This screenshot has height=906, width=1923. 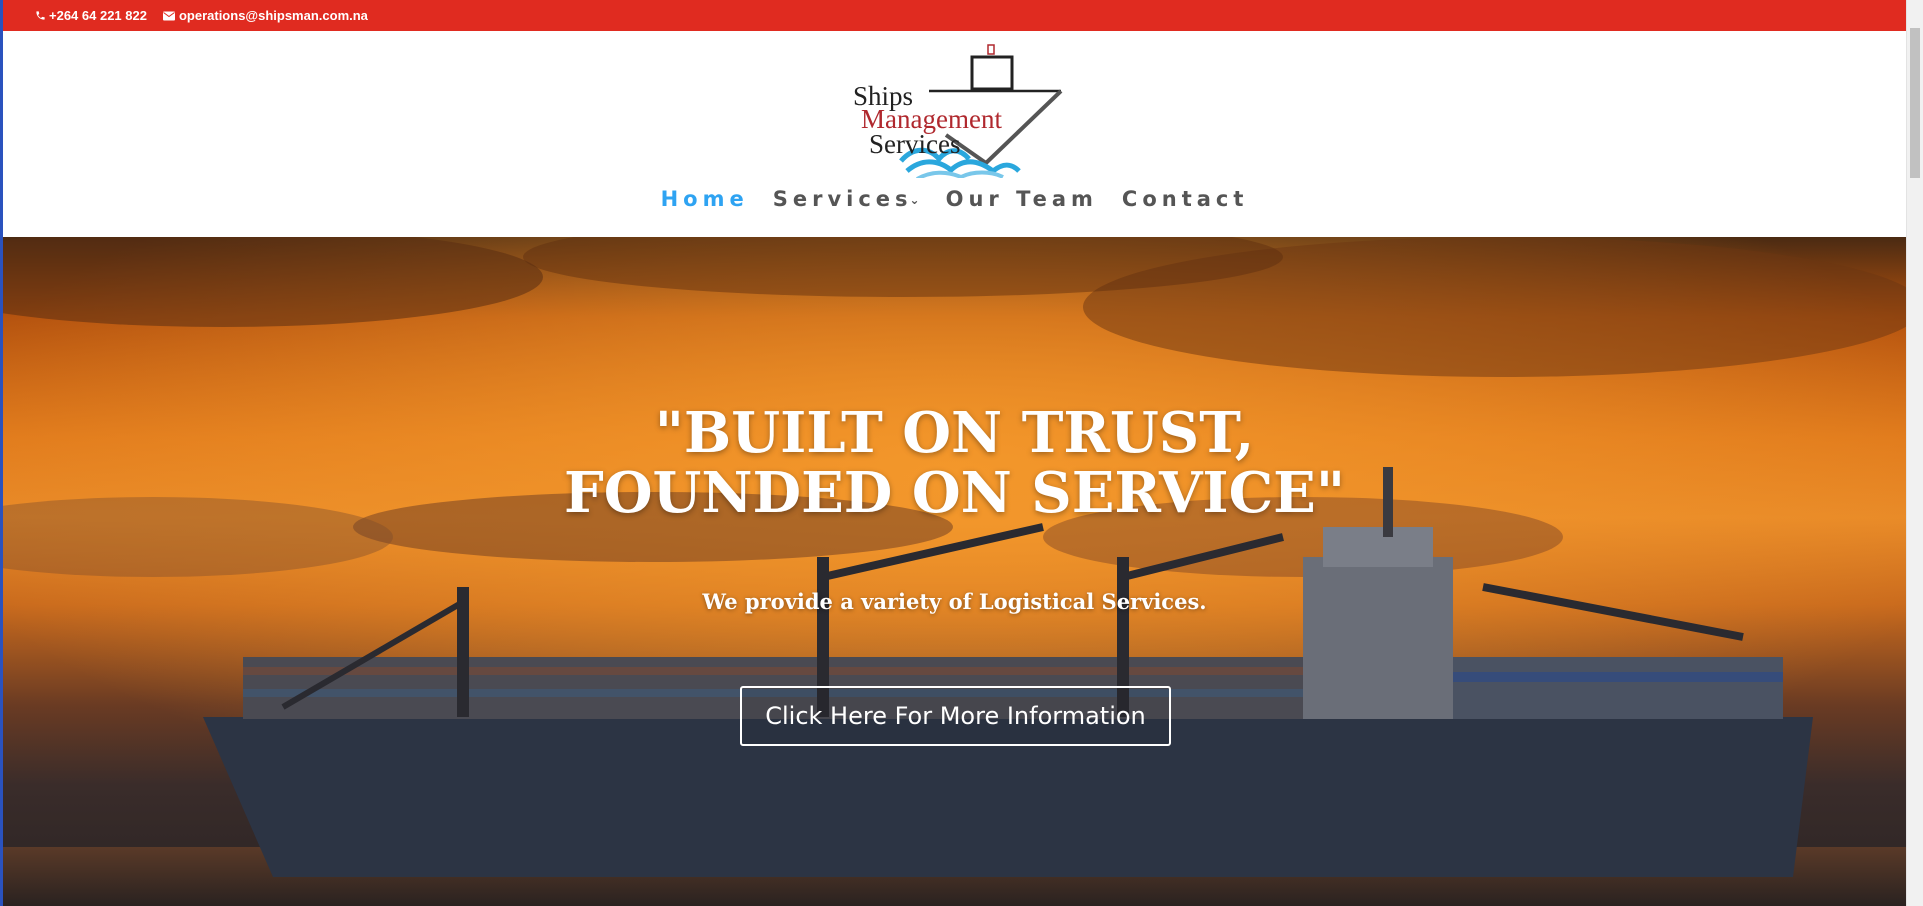 What do you see at coordinates (98, 15) in the screenshot?
I see `phone-number: +264 64 221 822` at bounding box center [98, 15].